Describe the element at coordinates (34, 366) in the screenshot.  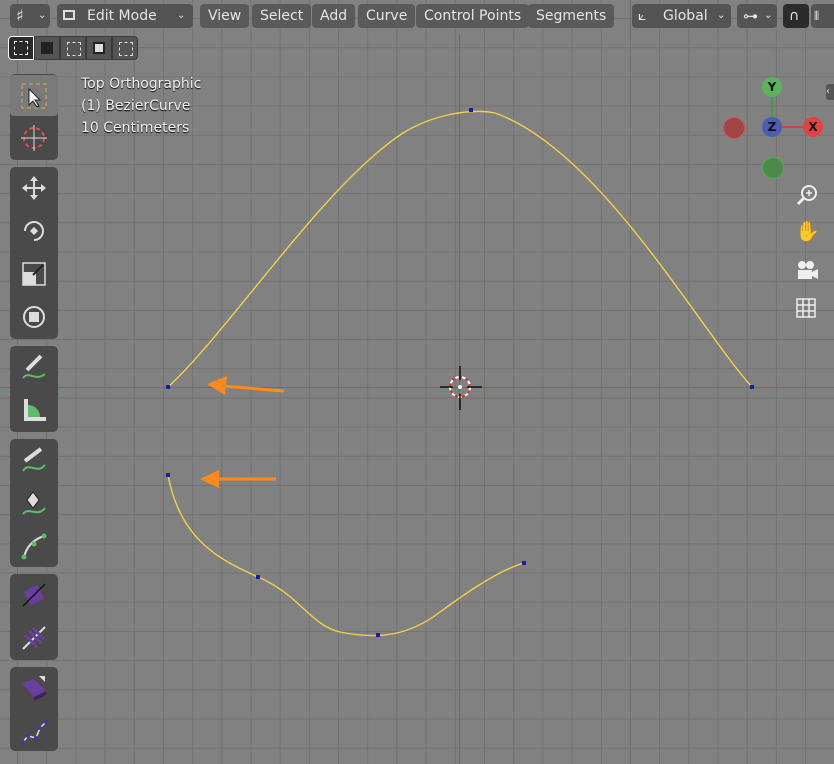
I see `tool-annotate` at that location.